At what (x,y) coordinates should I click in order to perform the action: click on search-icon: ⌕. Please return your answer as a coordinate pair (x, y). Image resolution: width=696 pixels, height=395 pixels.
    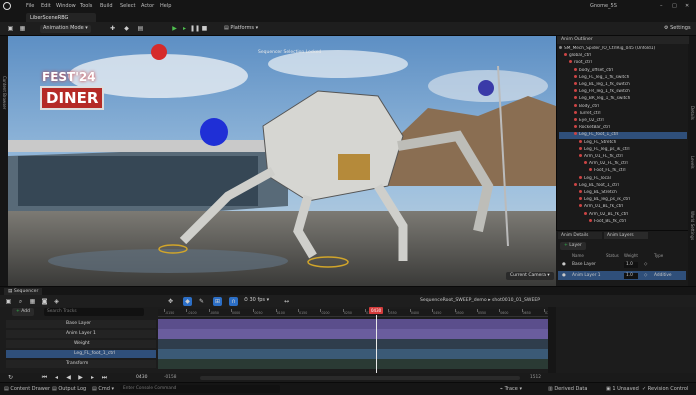
    Looking at the image, I should click on (20, 301).